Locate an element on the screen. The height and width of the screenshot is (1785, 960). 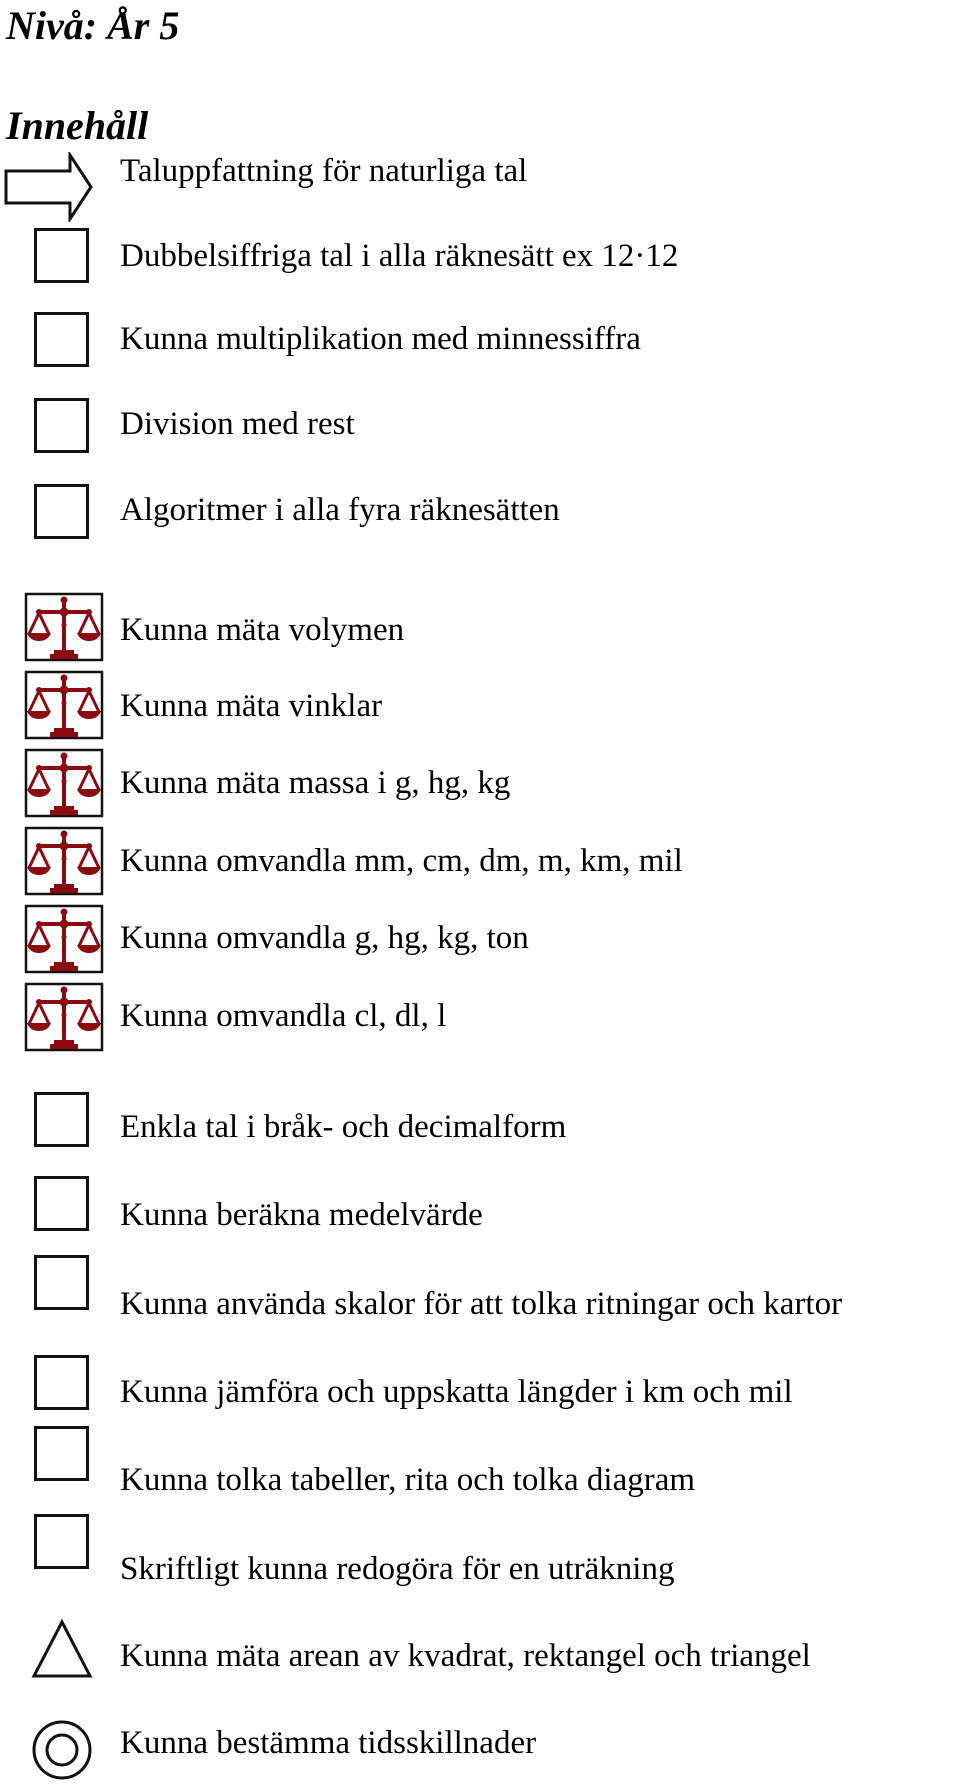
page-title: Nivå: År 5 is located at coordinates (93, 25).